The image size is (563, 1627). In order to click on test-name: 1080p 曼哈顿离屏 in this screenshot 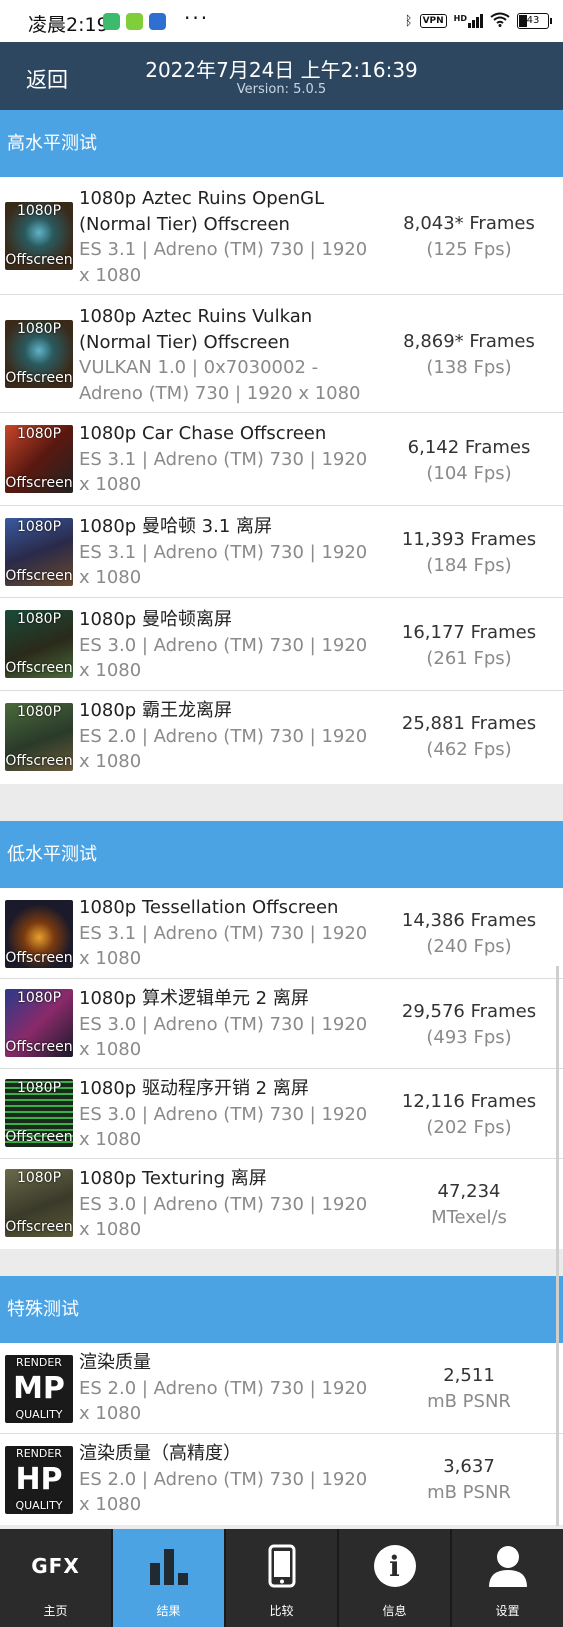, I will do `click(155, 619)`.